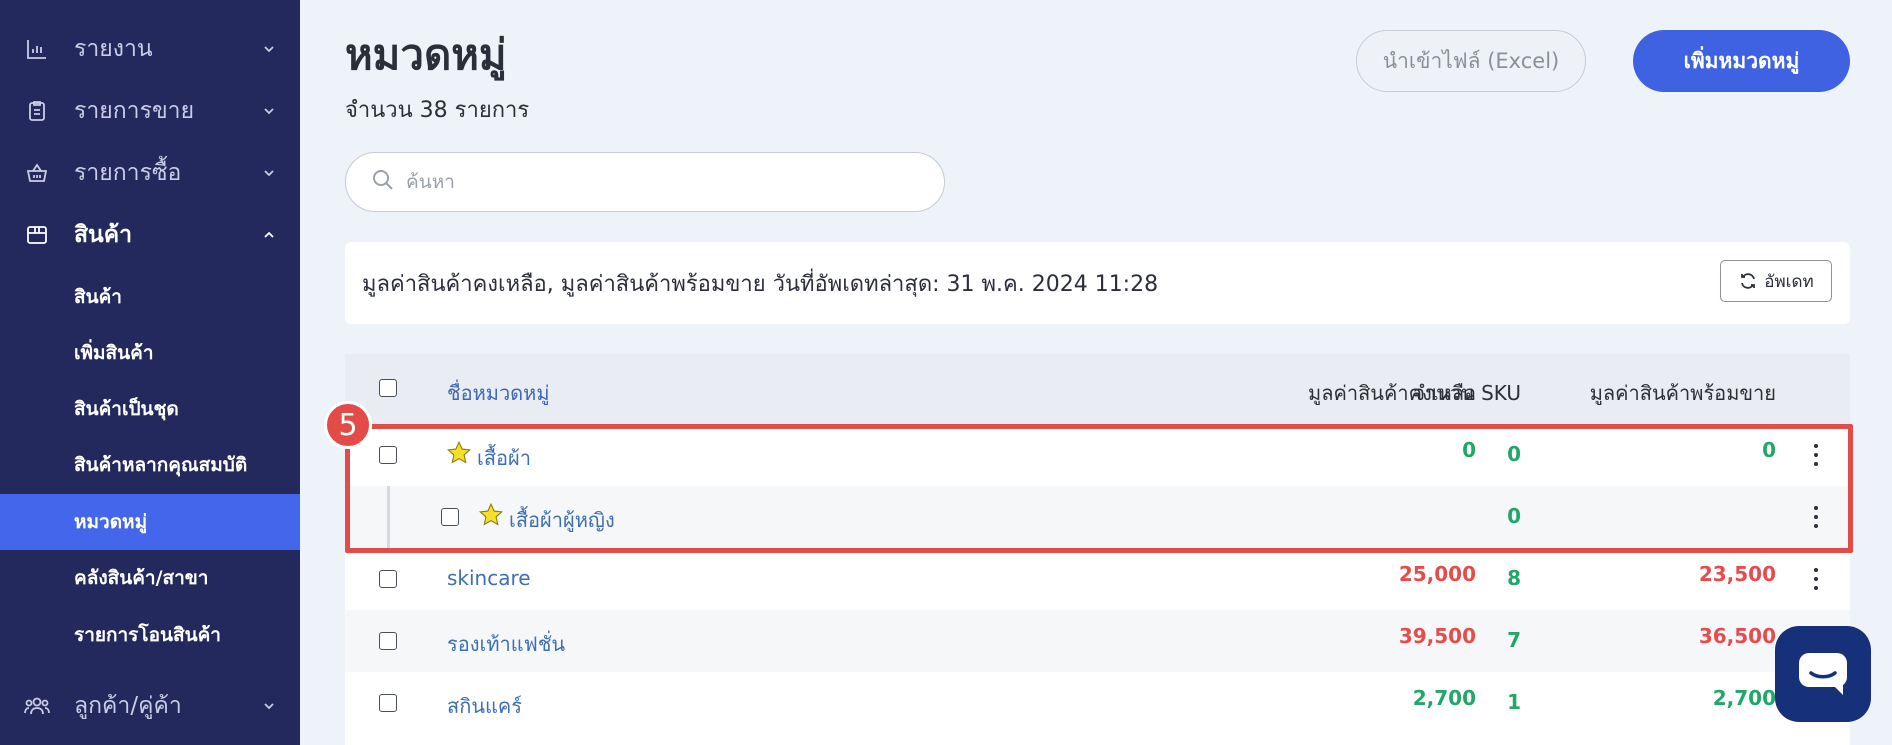 This screenshot has height=745, width=1892. Describe the element at coordinates (1737, 636) in the screenshot. I see `ready-value: 36,500` at that location.